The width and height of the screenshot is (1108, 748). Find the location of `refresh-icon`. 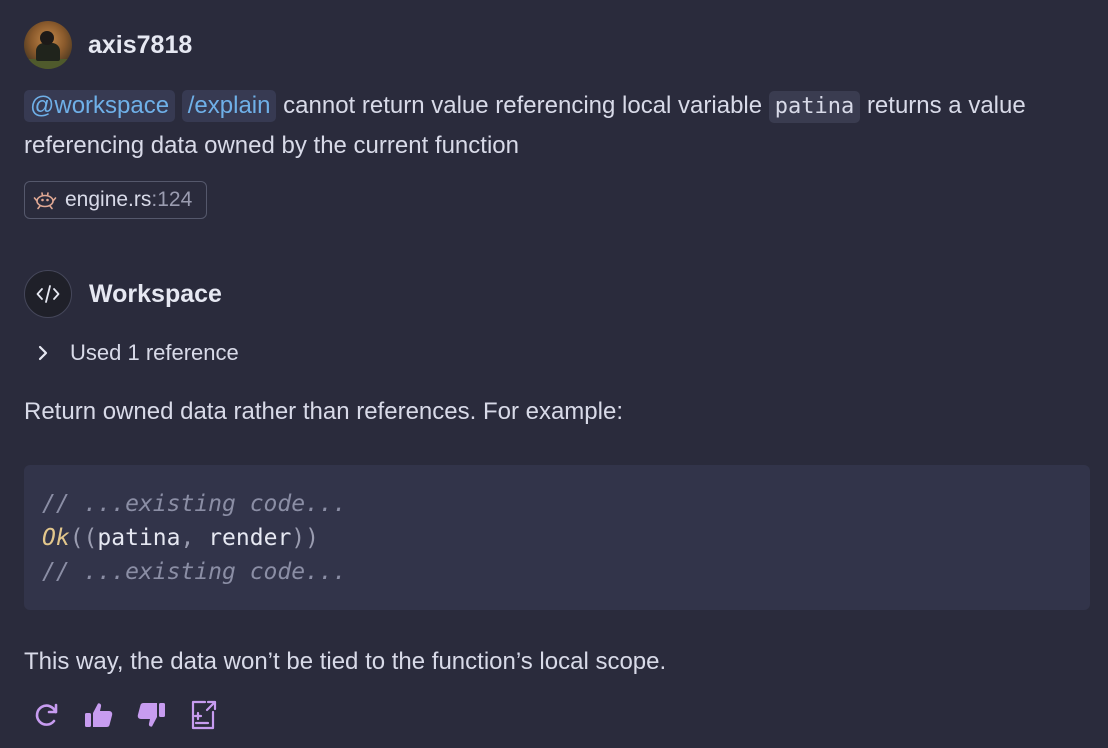

refresh-icon is located at coordinates (46, 714).